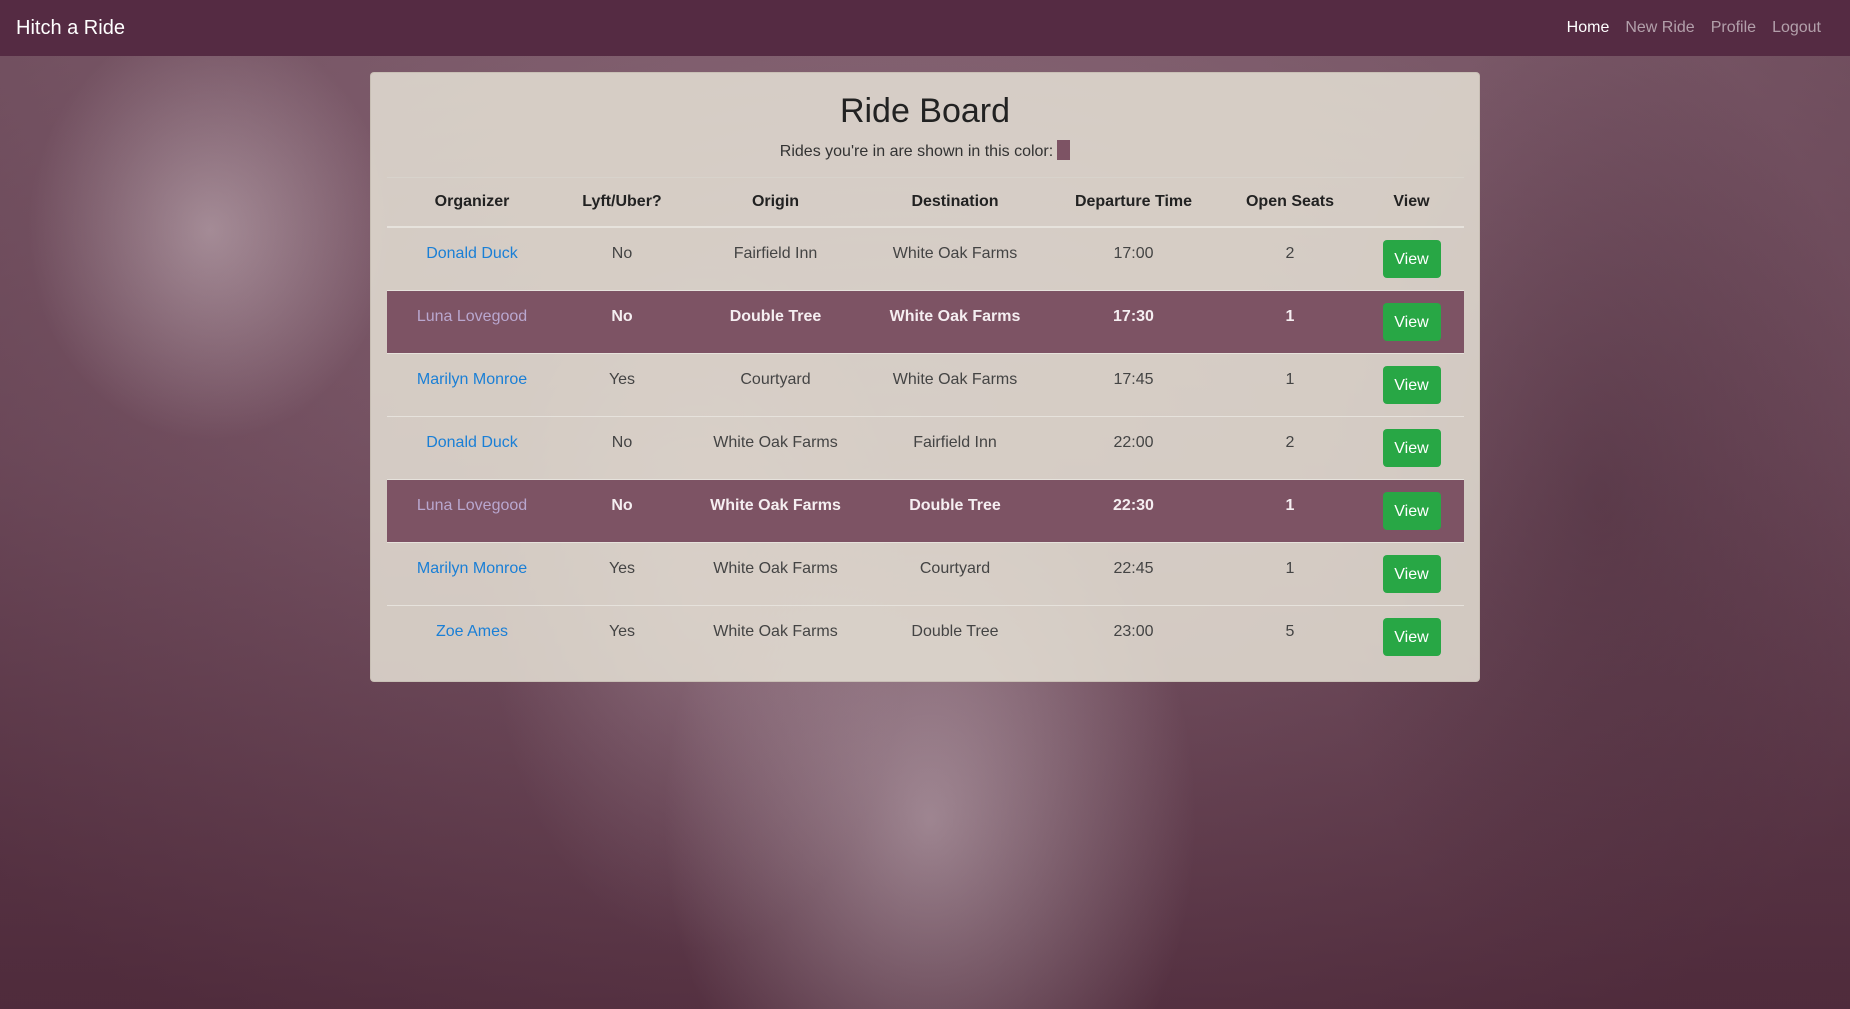  What do you see at coordinates (955, 573) in the screenshot?
I see `destination-cell: Courtyard` at bounding box center [955, 573].